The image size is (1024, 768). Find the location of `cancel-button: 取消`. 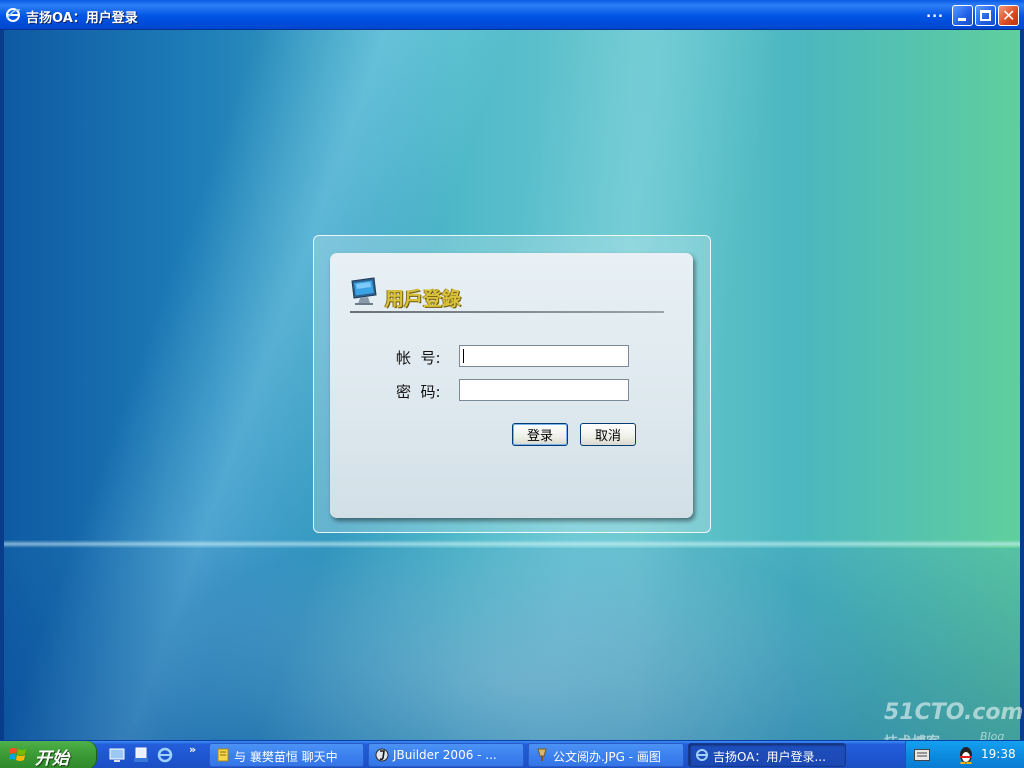

cancel-button: 取消 is located at coordinates (608, 434).